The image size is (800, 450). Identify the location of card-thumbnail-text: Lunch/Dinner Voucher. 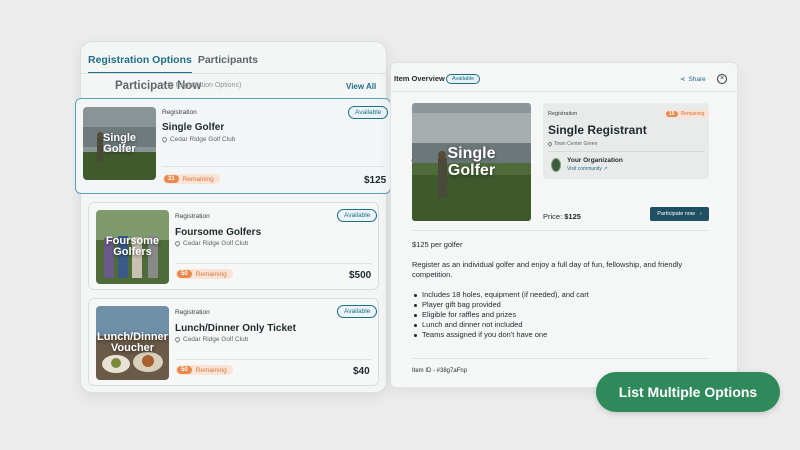
(132, 342).